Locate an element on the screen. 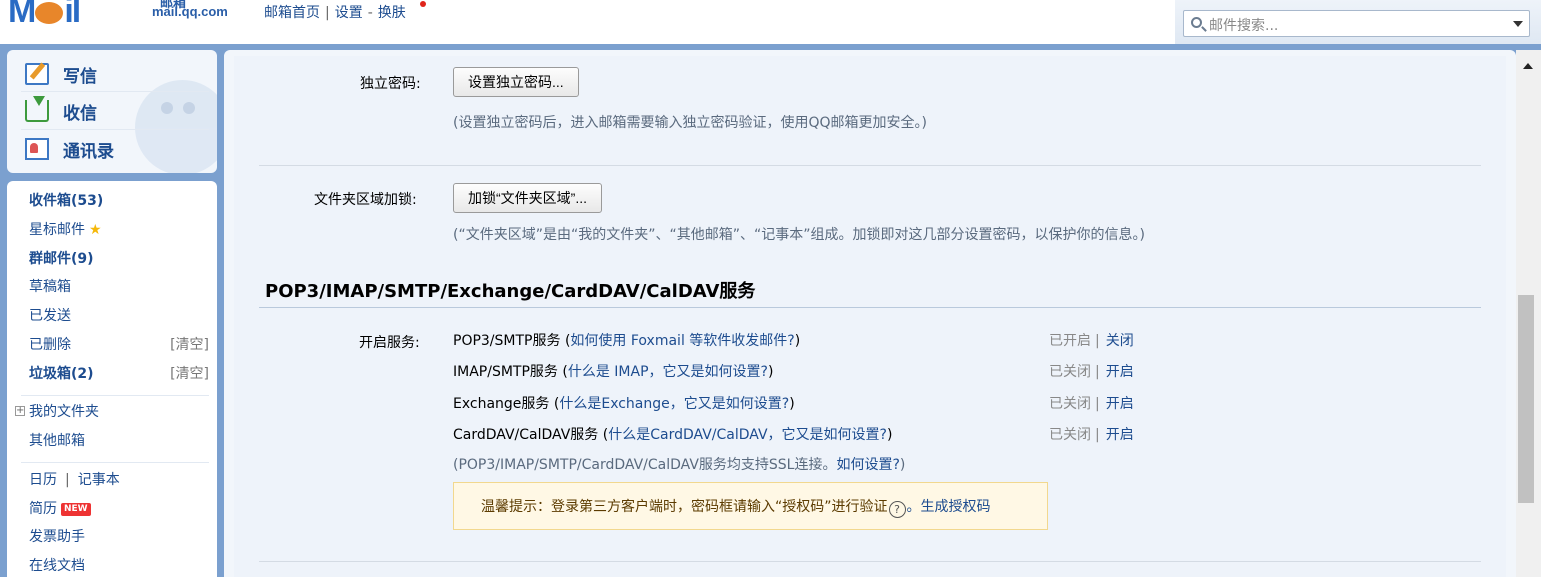 This screenshot has height=577, width=1541. independent-password-hint: (设置独立密码后，进入邮箱需要输入独立密码验证，使用QQ邮箱更加安全。) is located at coordinates (690, 123).